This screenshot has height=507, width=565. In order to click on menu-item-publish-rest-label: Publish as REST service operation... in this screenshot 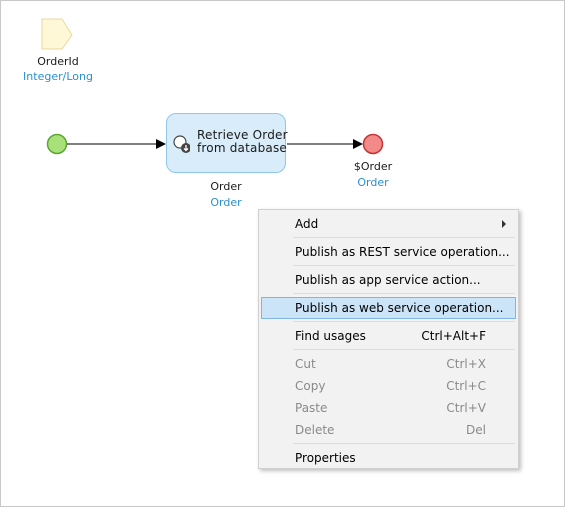, I will do `click(402, 252)`.